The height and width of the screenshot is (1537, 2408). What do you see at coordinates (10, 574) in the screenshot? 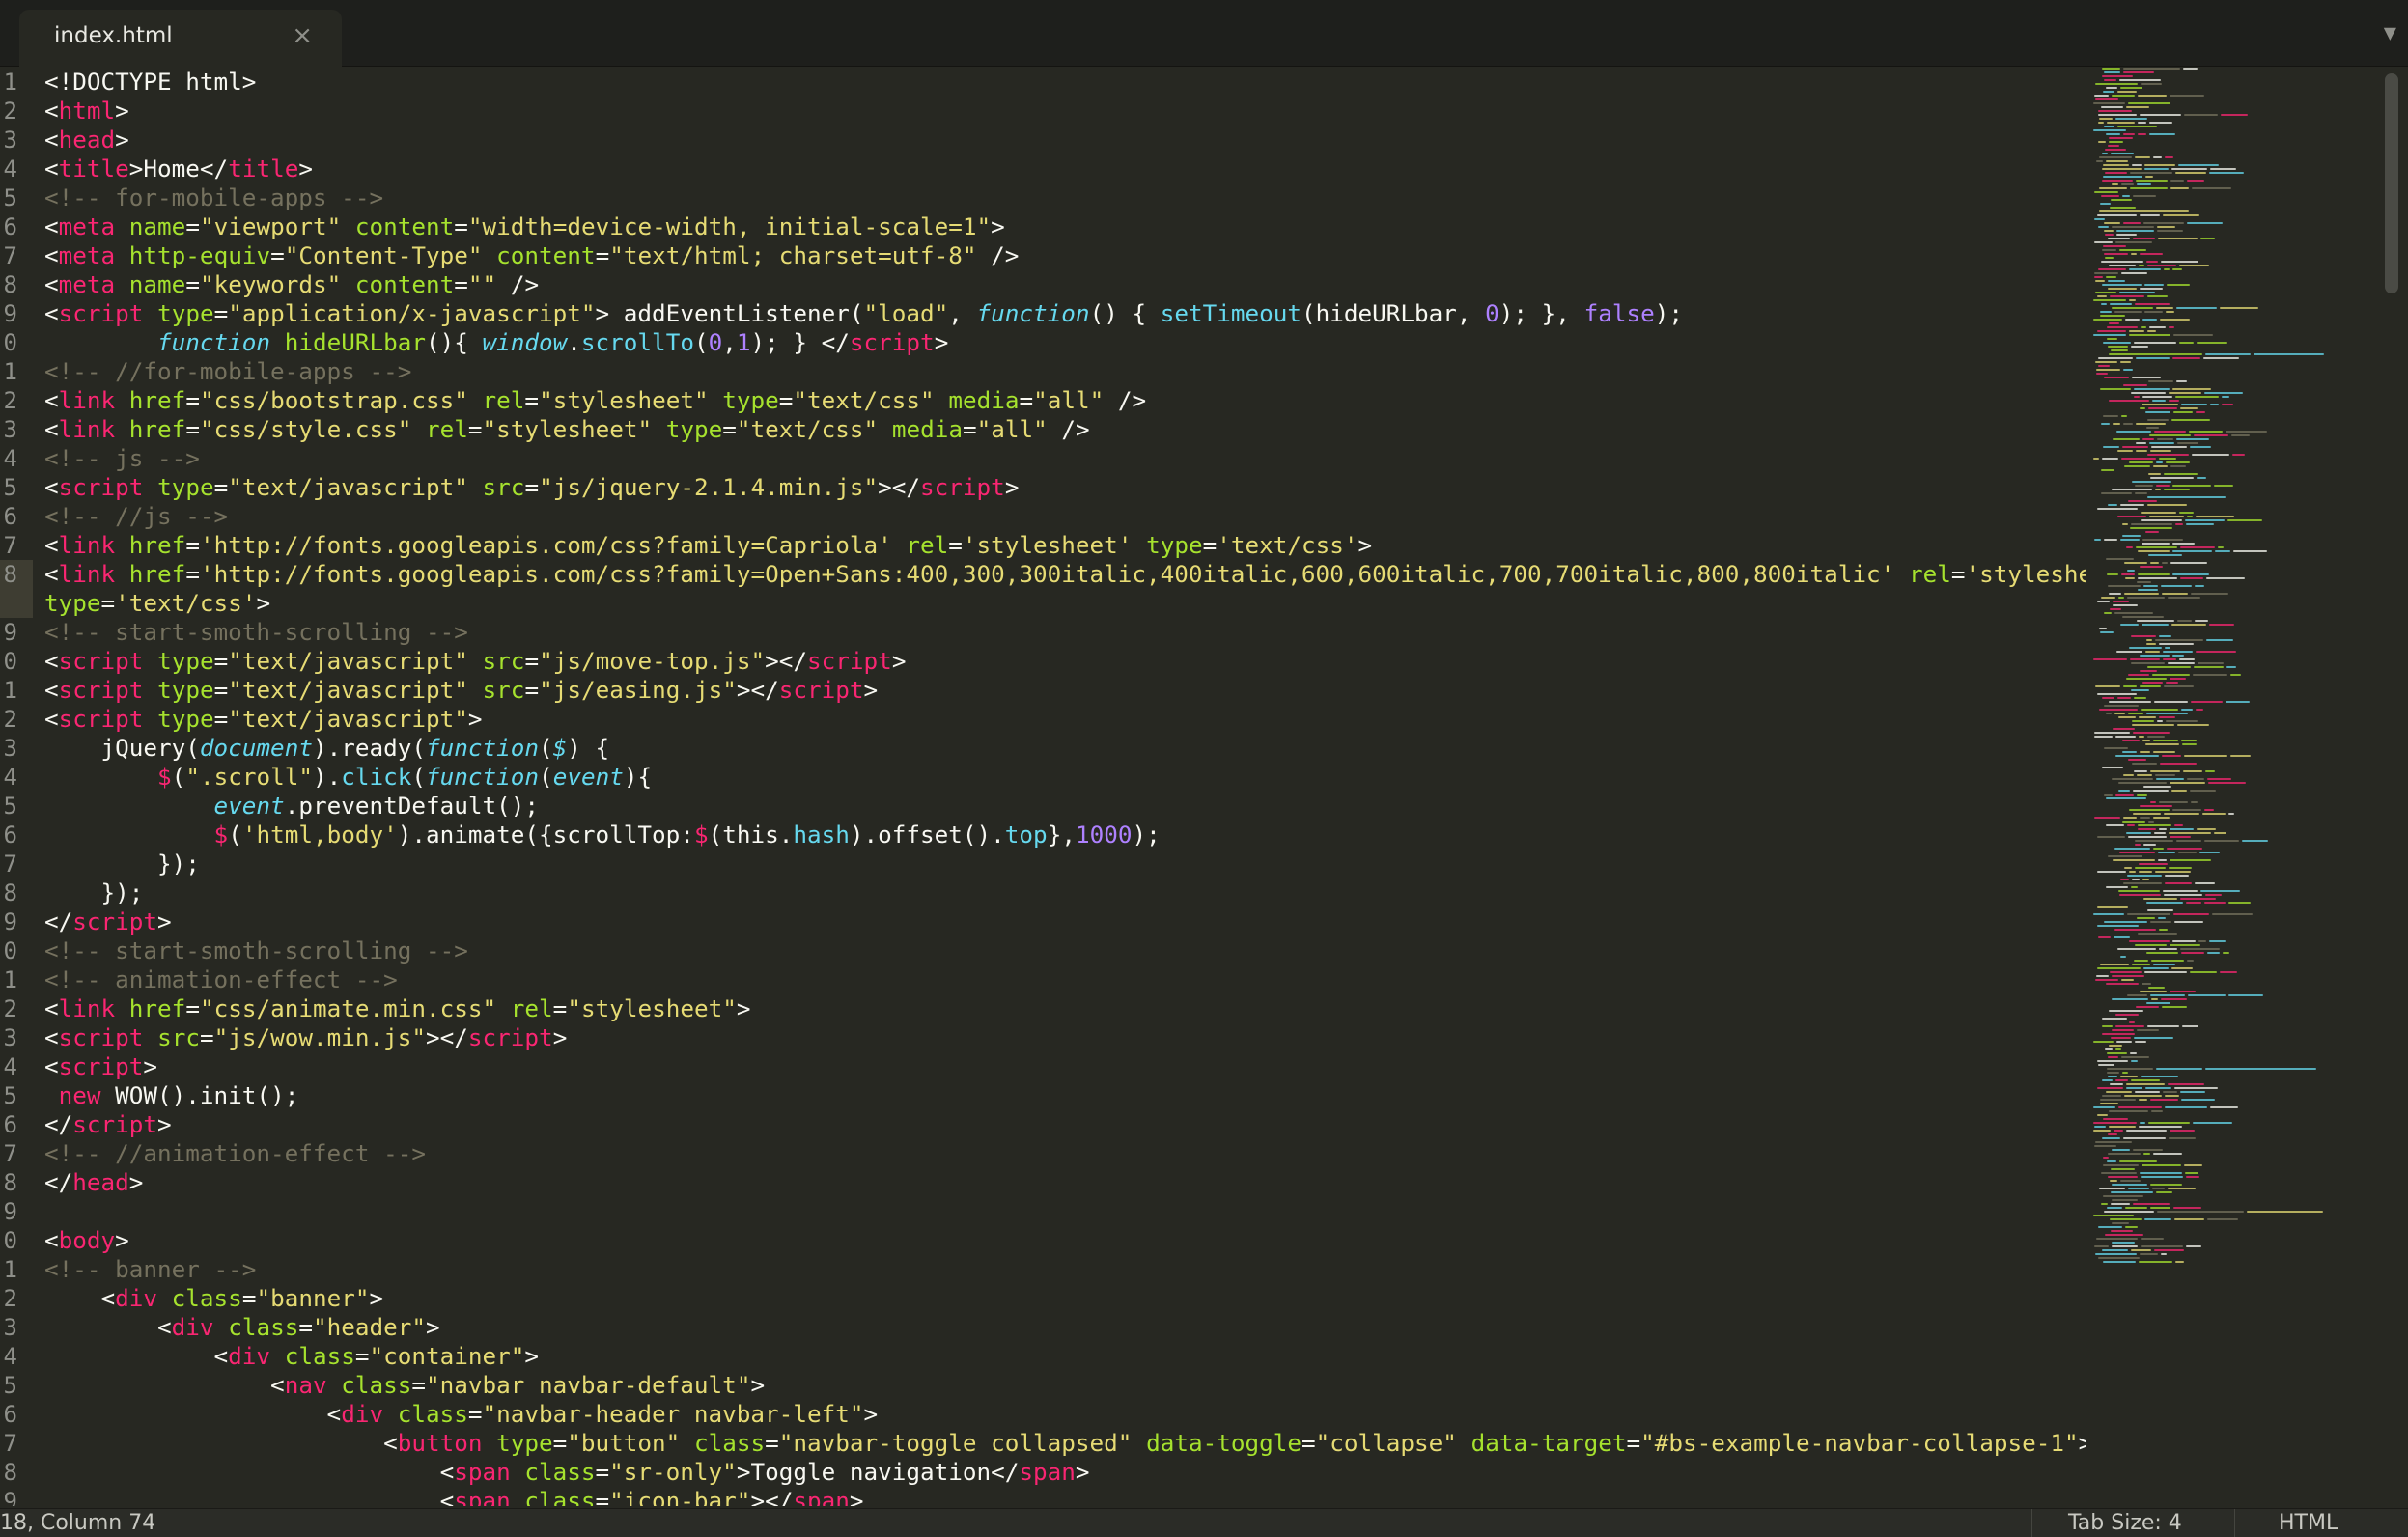
I see `line-number: 8` at bounding box center [10, 574].